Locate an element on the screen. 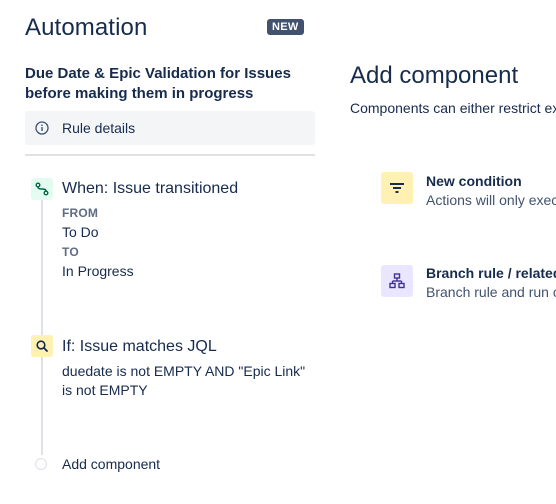 The height and width of the screenshot is (504, 556). search-icon is located at coordinates (42, 346).